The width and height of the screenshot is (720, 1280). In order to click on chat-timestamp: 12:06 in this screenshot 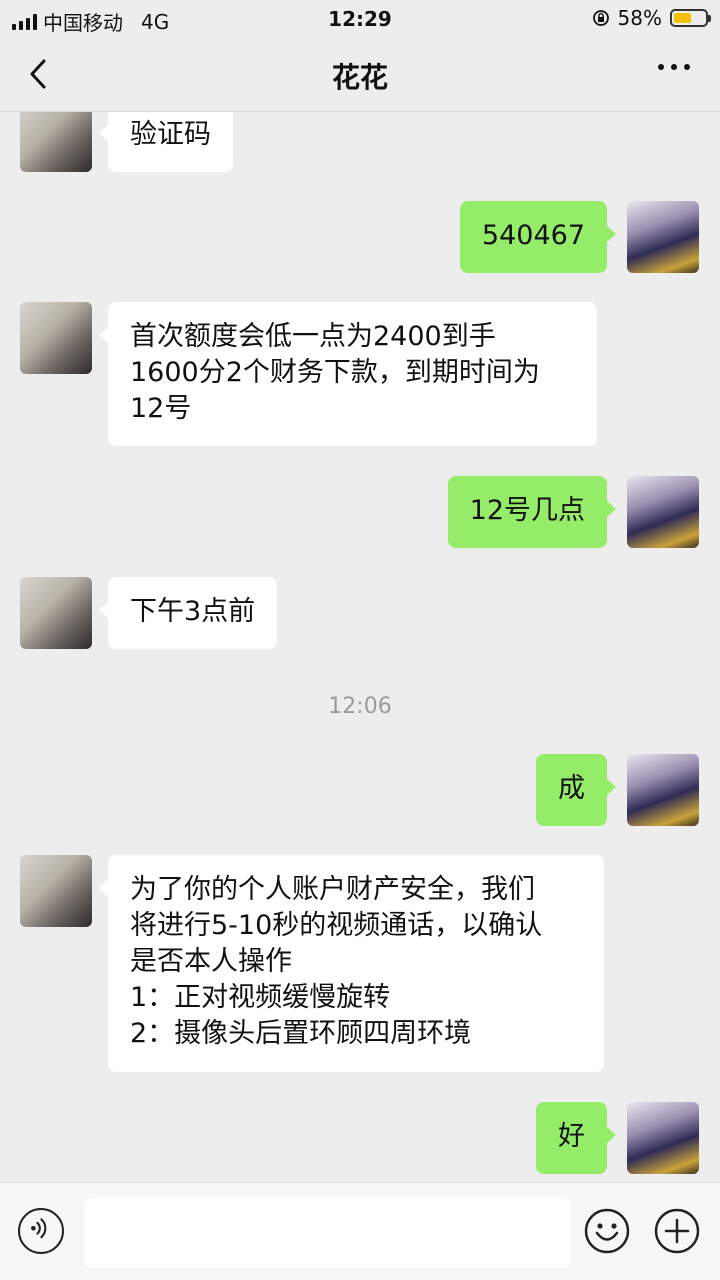, I will do `click(360, 706)`.